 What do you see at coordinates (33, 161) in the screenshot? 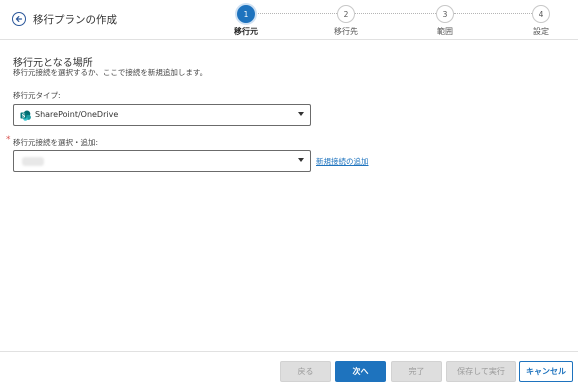
I see `redacted-connection-value` at bounding box center [33, 161].